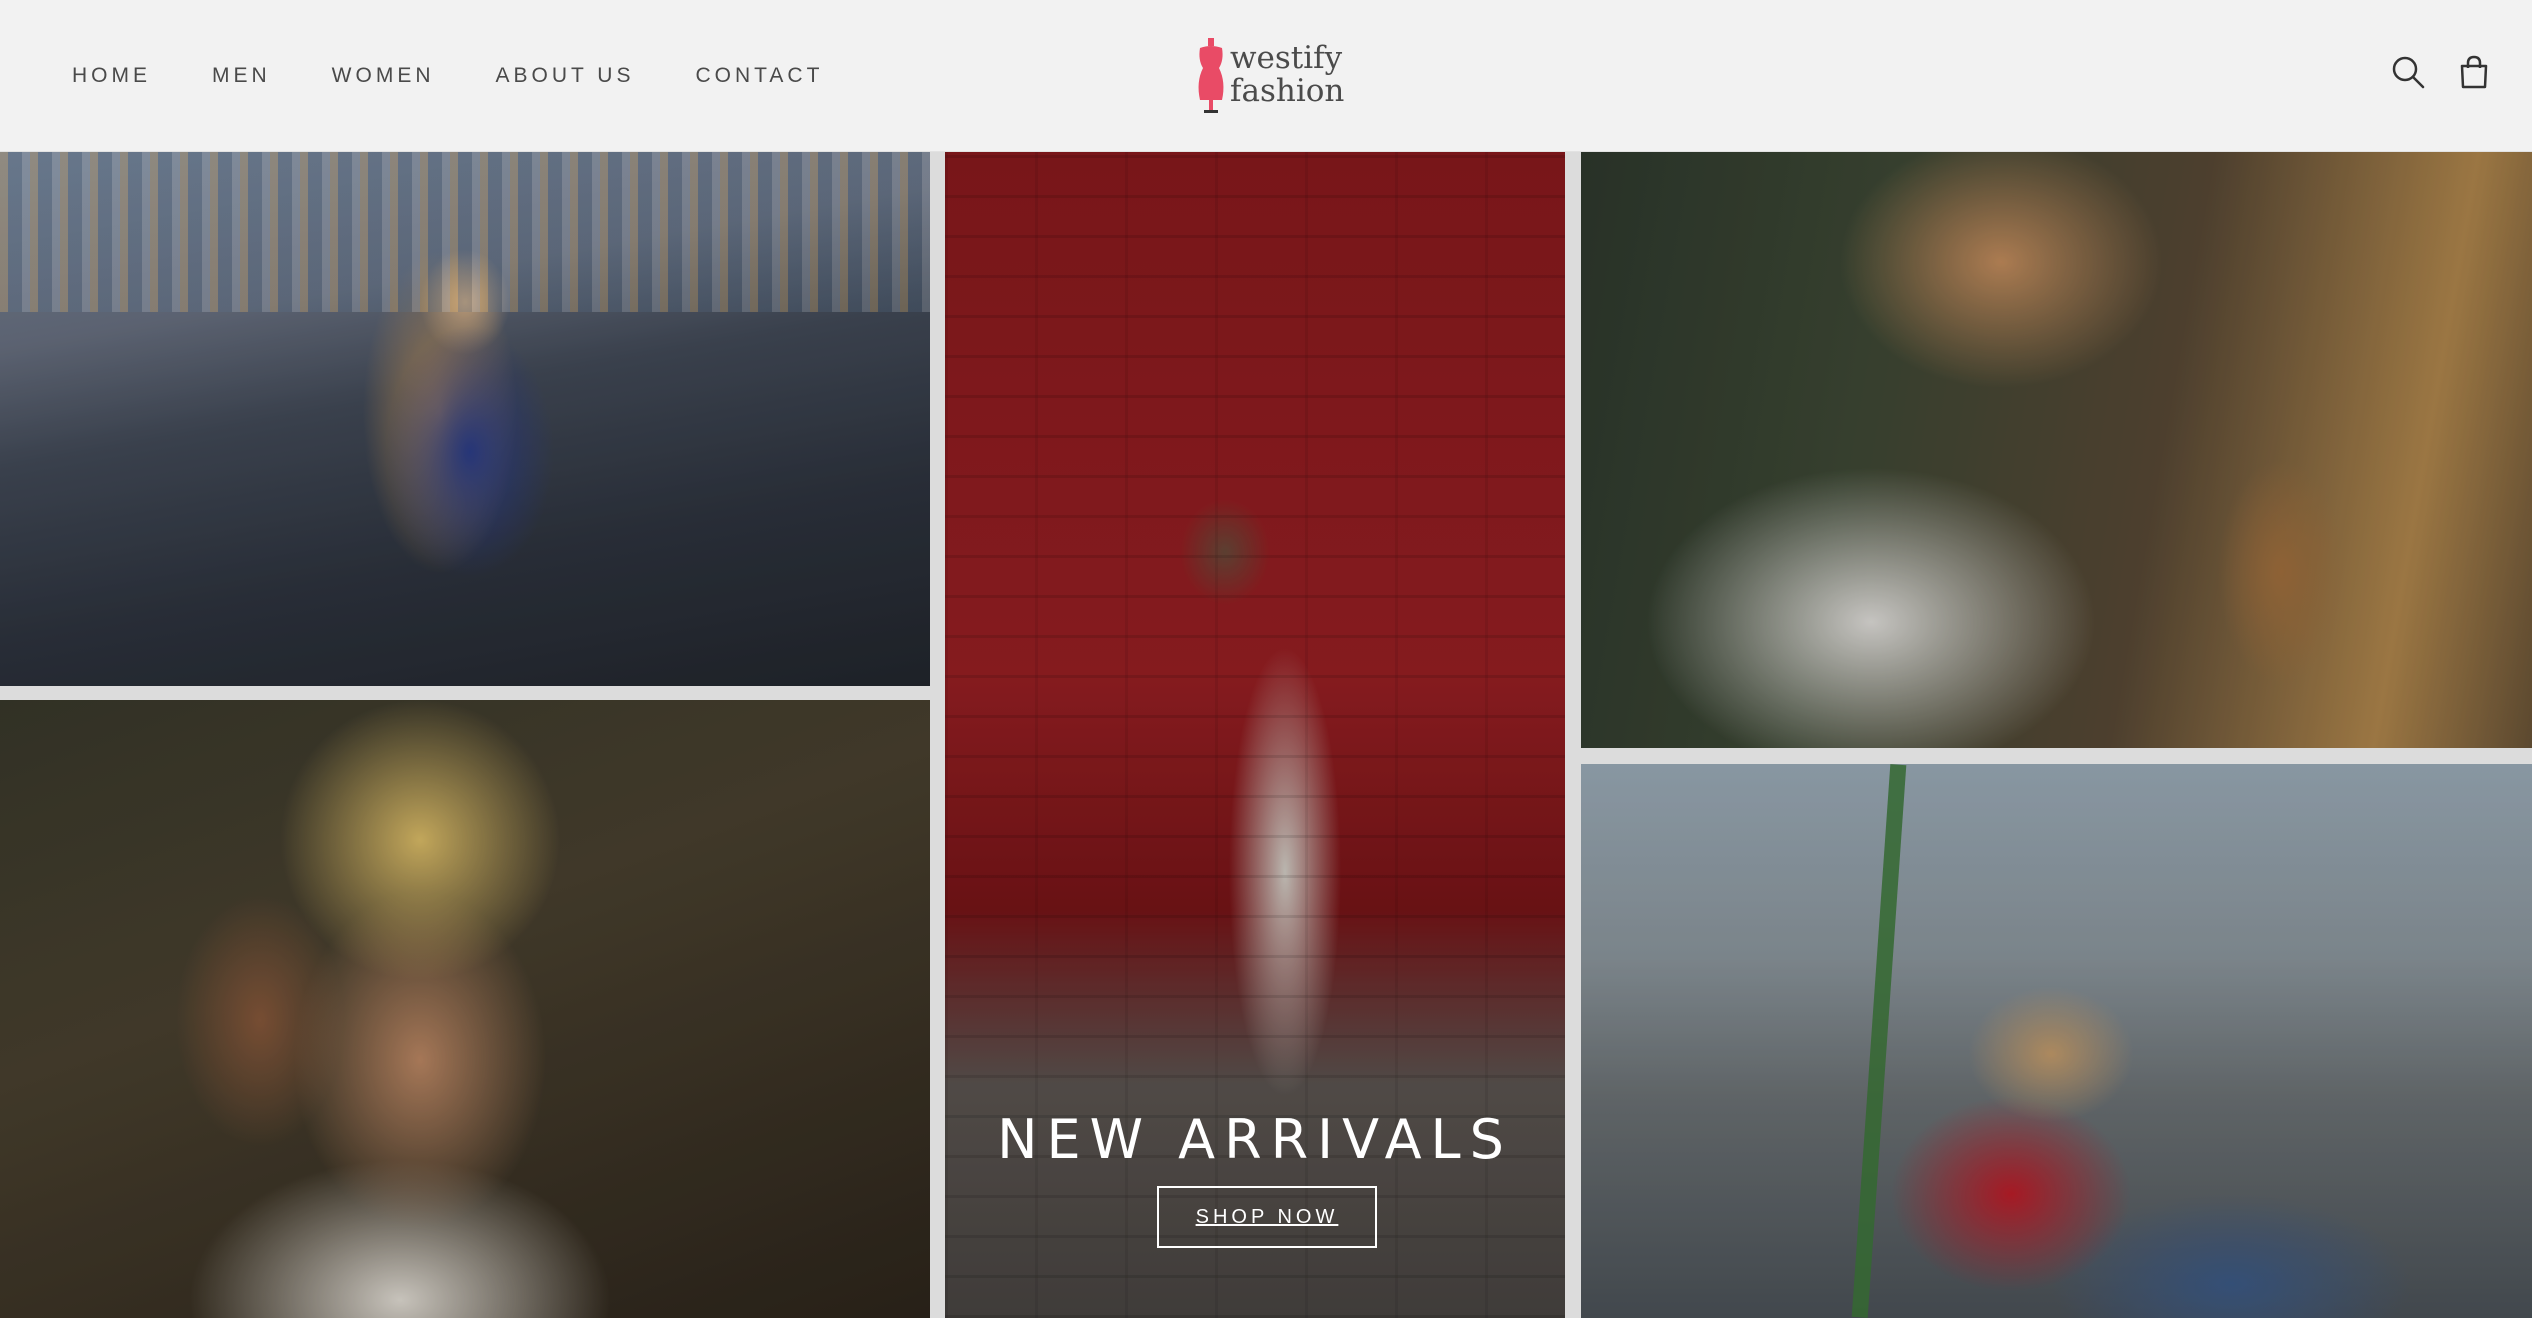 The width and height of the screenshot is (2532, 1318). What do you see at coordinates (111, 76) in the screenshot?
I see `nav-home-link: HOME` at bounding box center [111, 76].